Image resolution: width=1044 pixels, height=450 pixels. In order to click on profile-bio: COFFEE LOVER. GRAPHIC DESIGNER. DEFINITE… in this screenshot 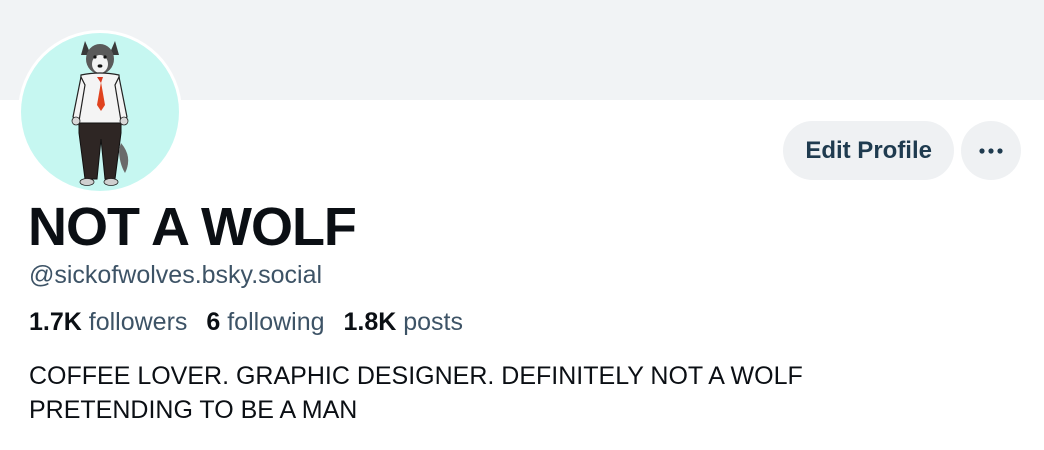, I will do `click(509, 393)`.